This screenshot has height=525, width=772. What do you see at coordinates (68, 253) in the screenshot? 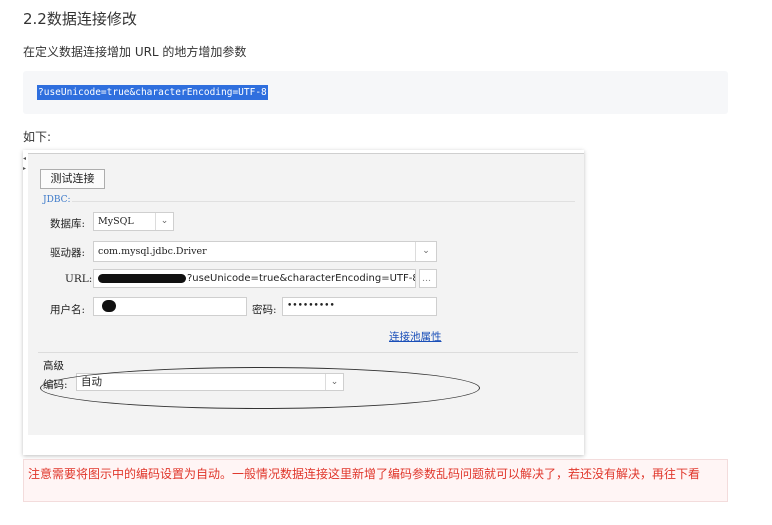
I see `driver-label: 驱动器:` at bounding box center [68, 253].